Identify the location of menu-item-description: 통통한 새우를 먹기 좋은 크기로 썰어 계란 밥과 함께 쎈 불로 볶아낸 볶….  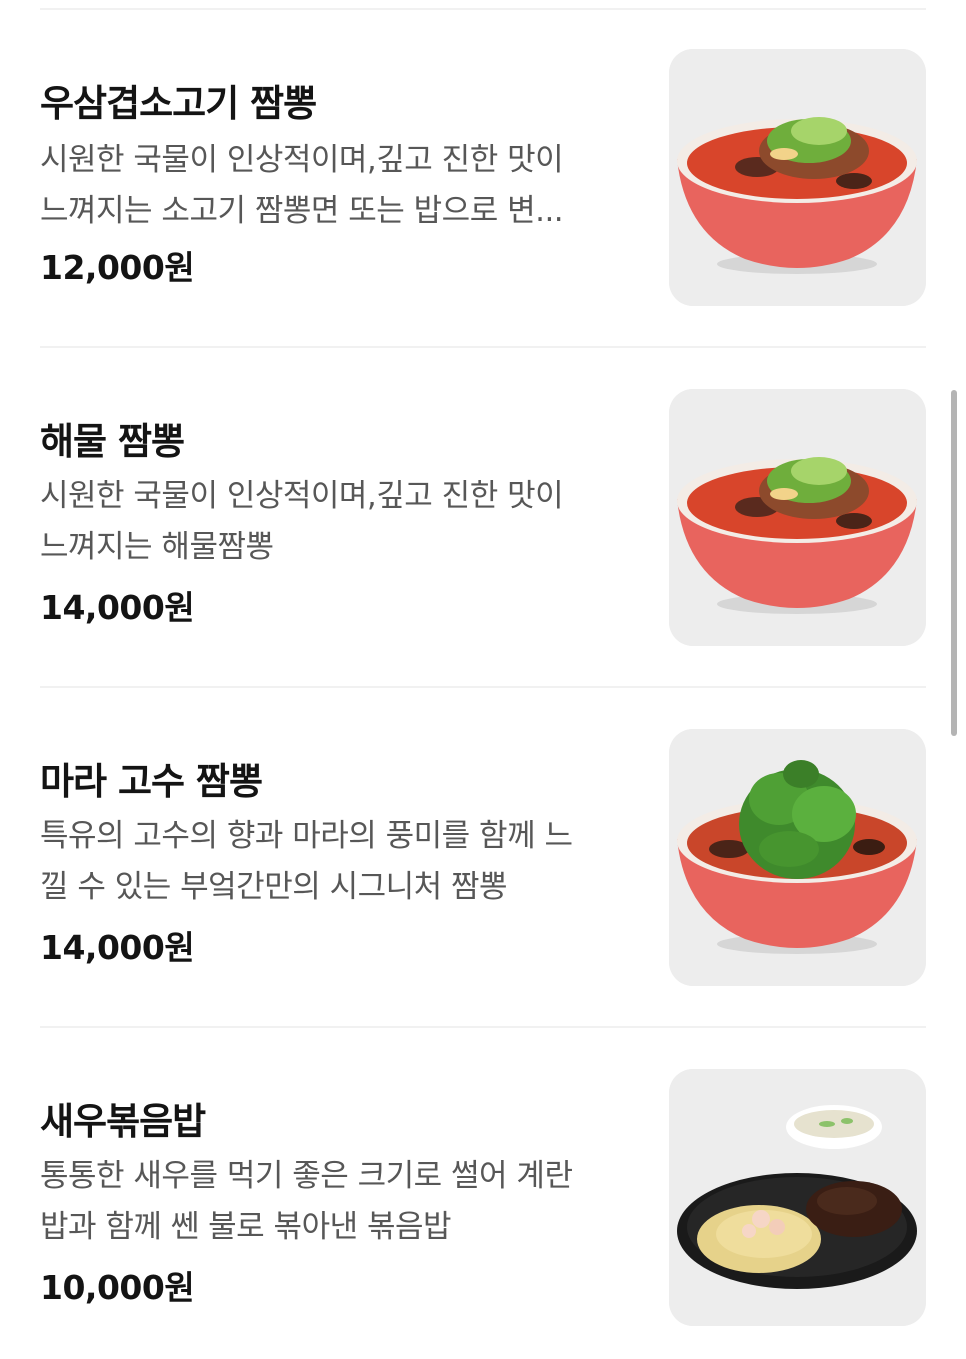
(340, 1202).